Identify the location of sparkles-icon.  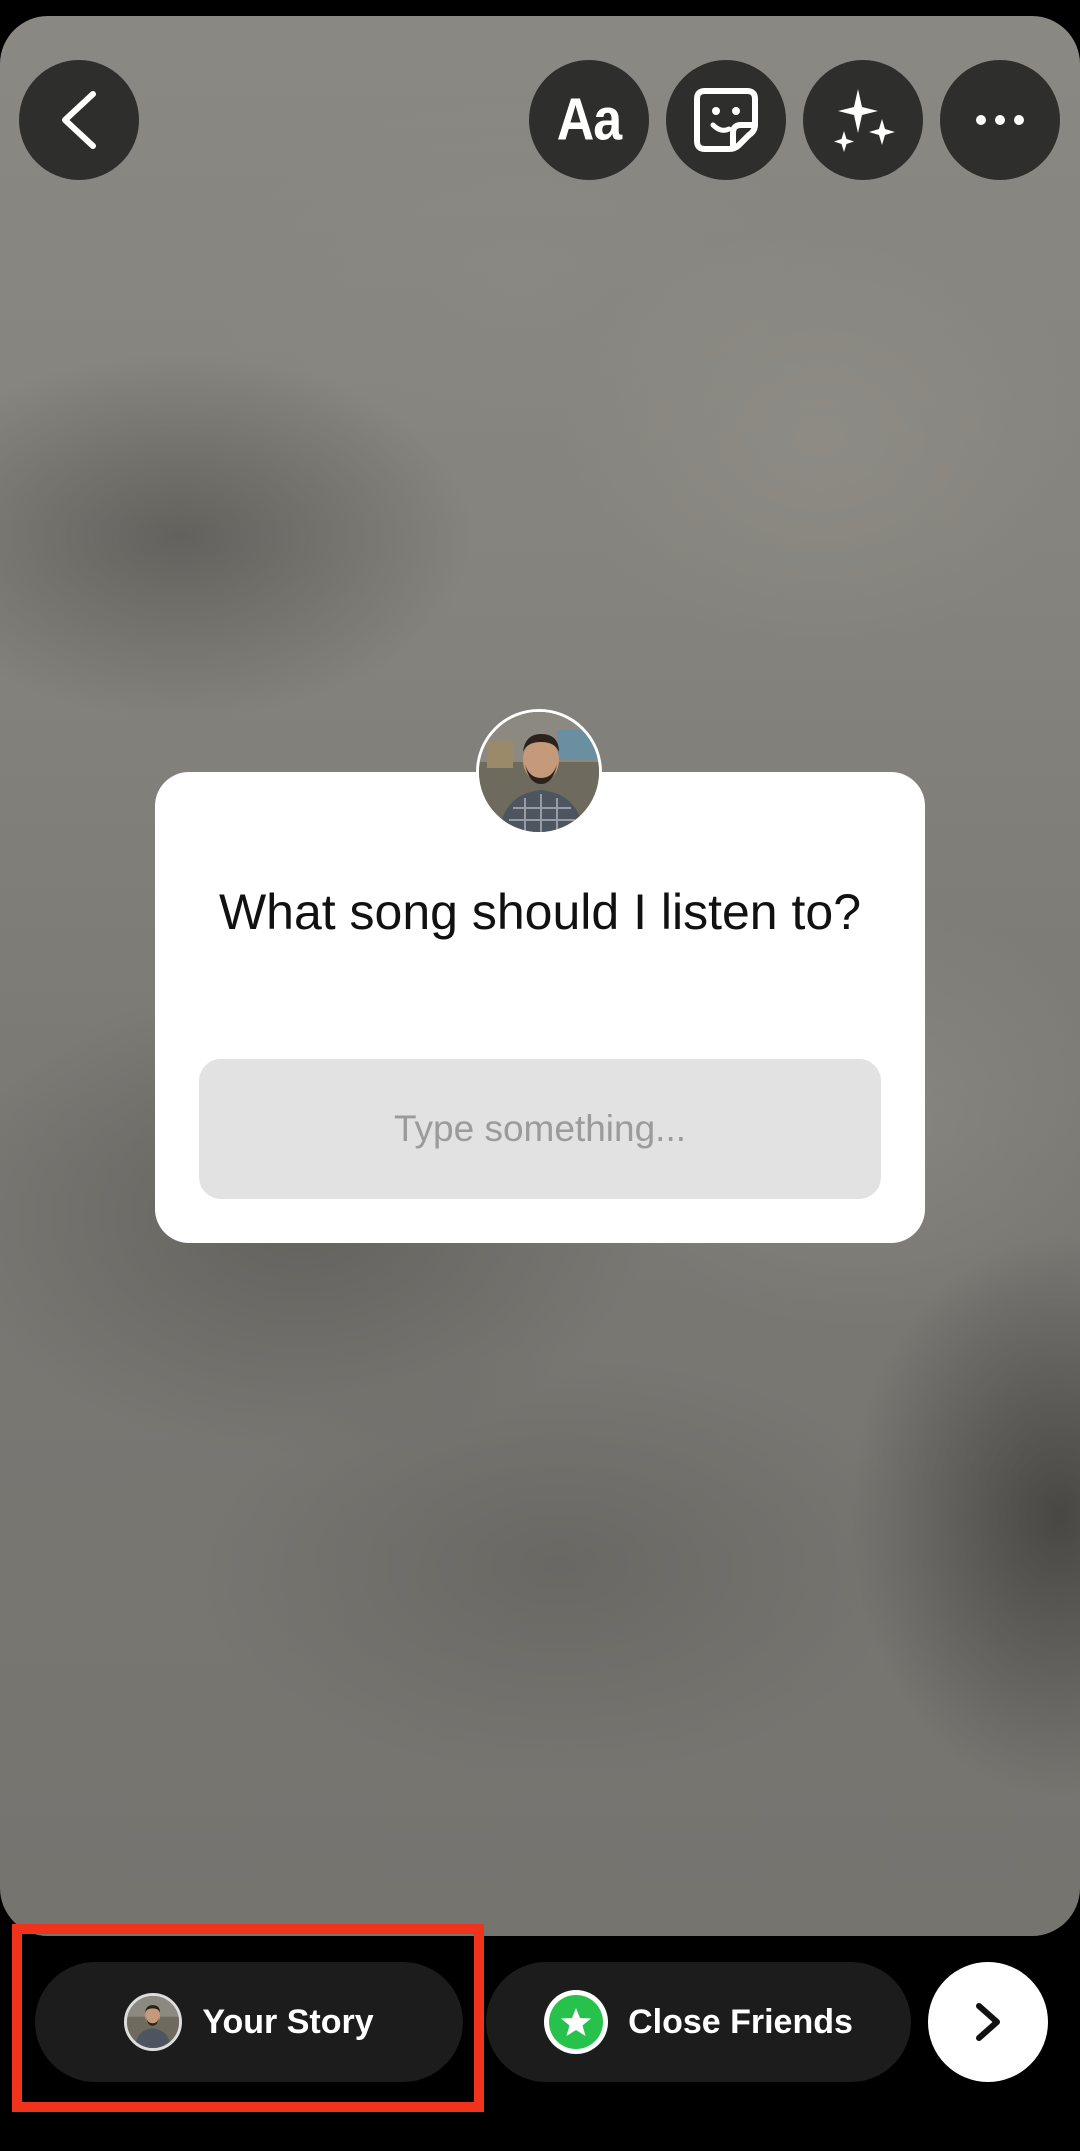
(864, 120).